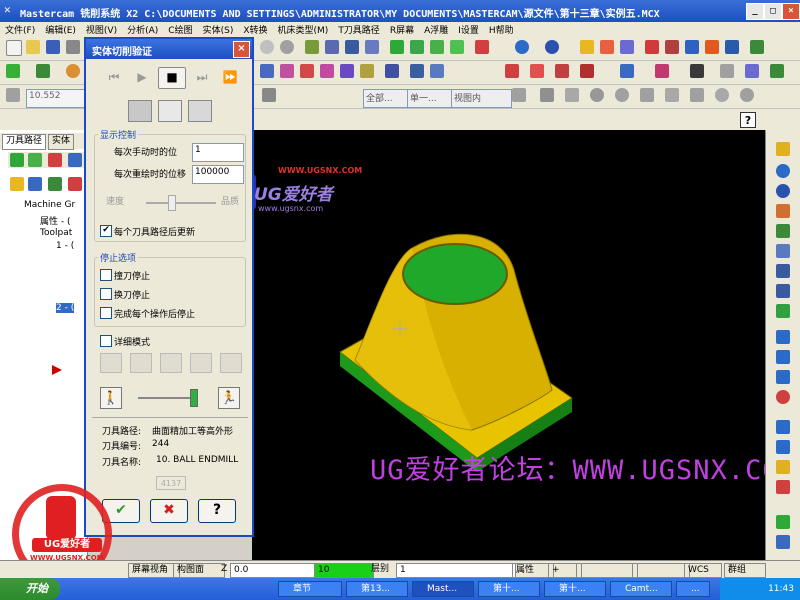 The image size is (800, 600). I want to click on cut-stock-icon, so click(111, 363).